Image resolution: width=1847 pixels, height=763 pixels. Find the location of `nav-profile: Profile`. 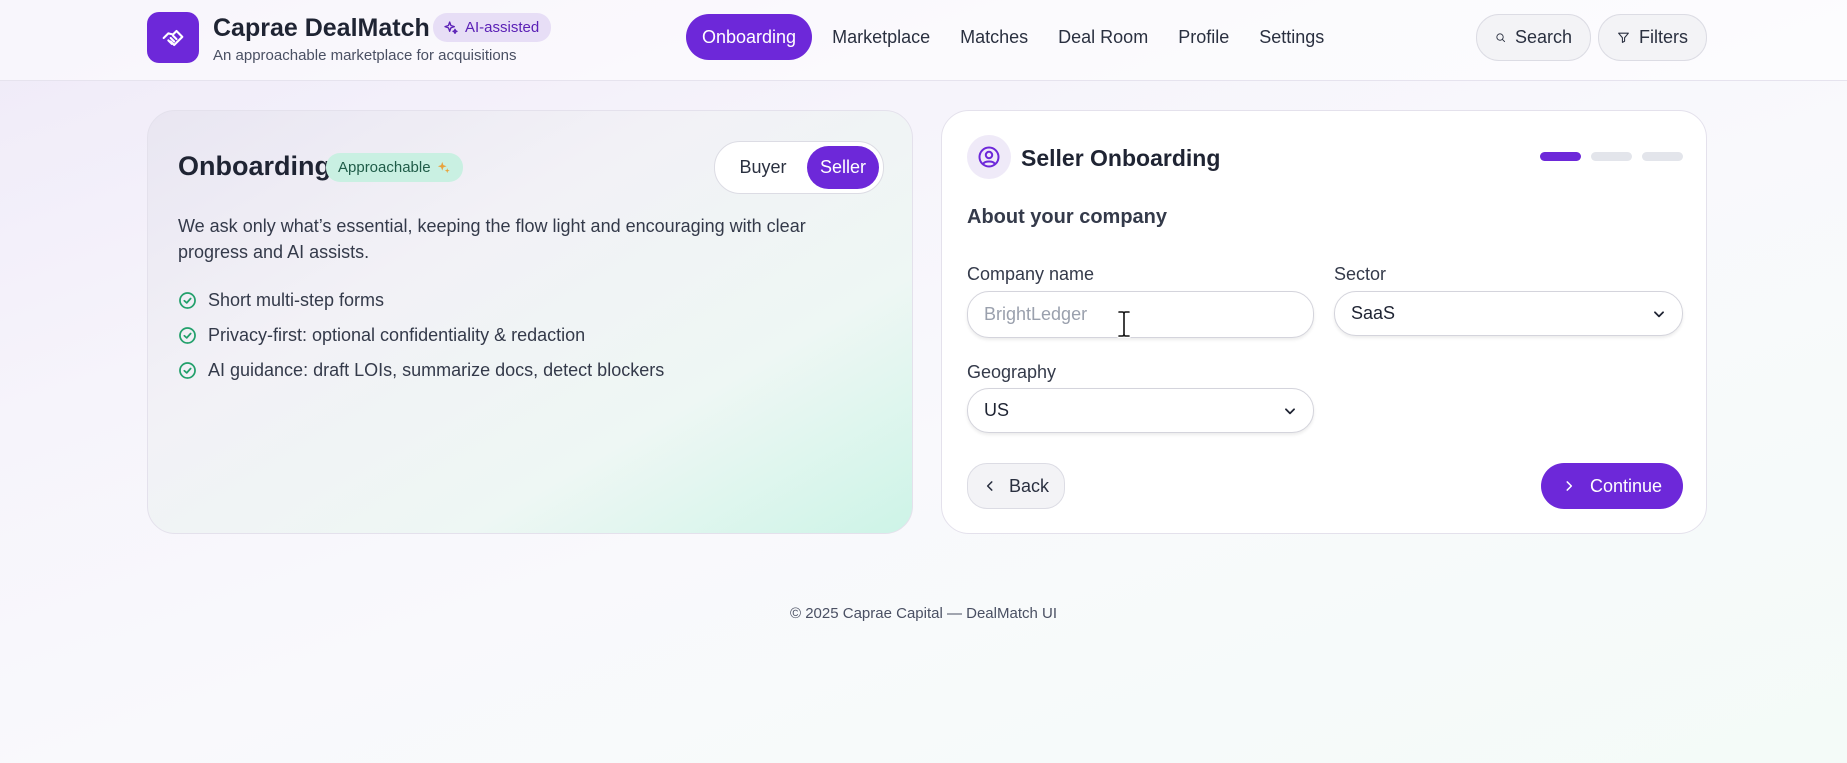

nav-profile: Profile is located at coordinates (1203, 37).